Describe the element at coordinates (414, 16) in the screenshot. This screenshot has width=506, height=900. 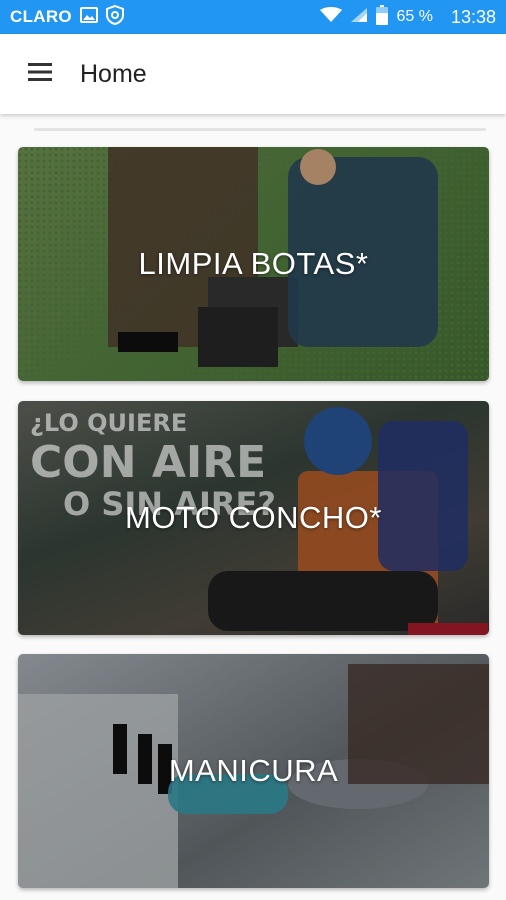
I see `battery-percent: 65 %` at that location.